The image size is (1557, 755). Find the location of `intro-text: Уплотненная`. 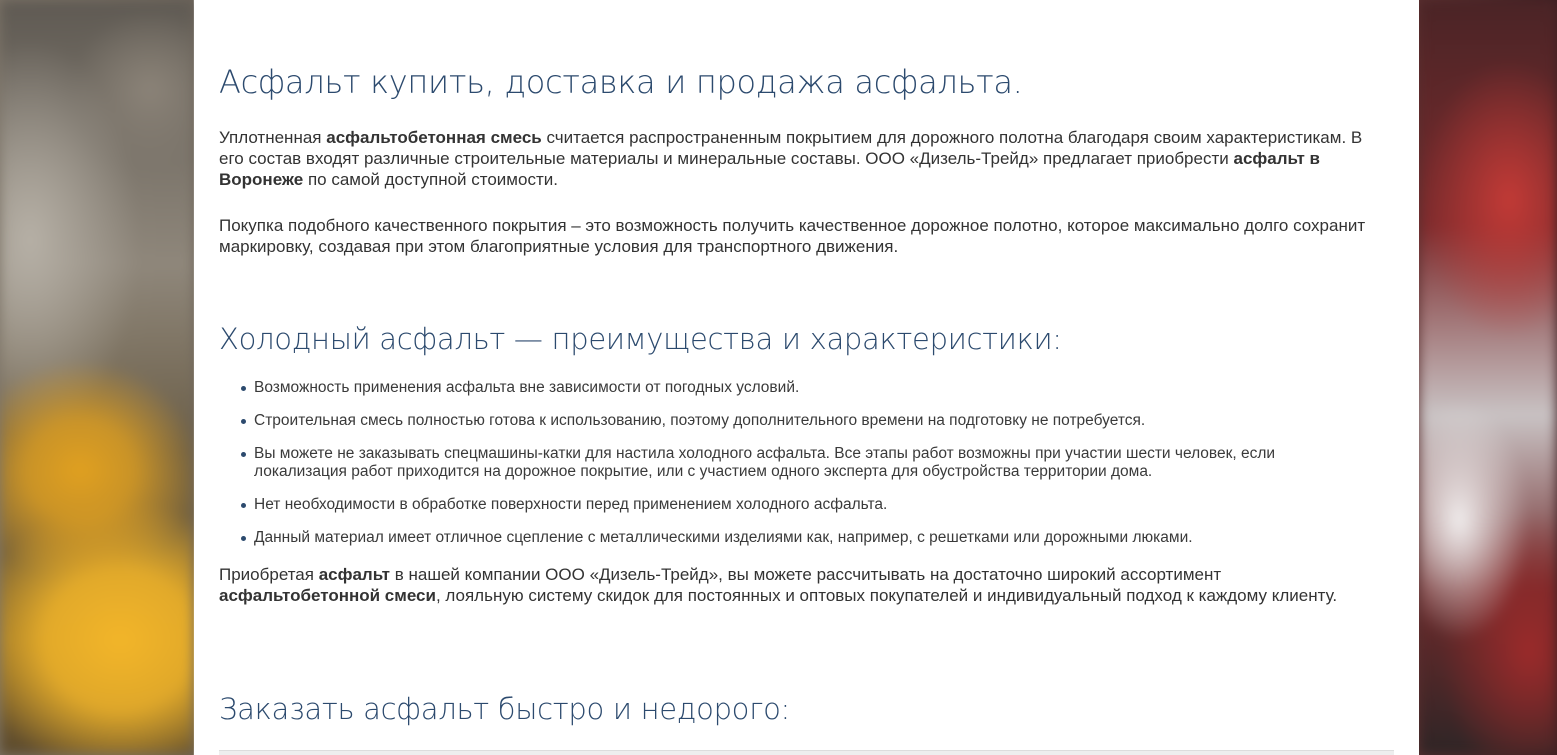

intro-text: Уплотненная is located at coordinates (273, 137).